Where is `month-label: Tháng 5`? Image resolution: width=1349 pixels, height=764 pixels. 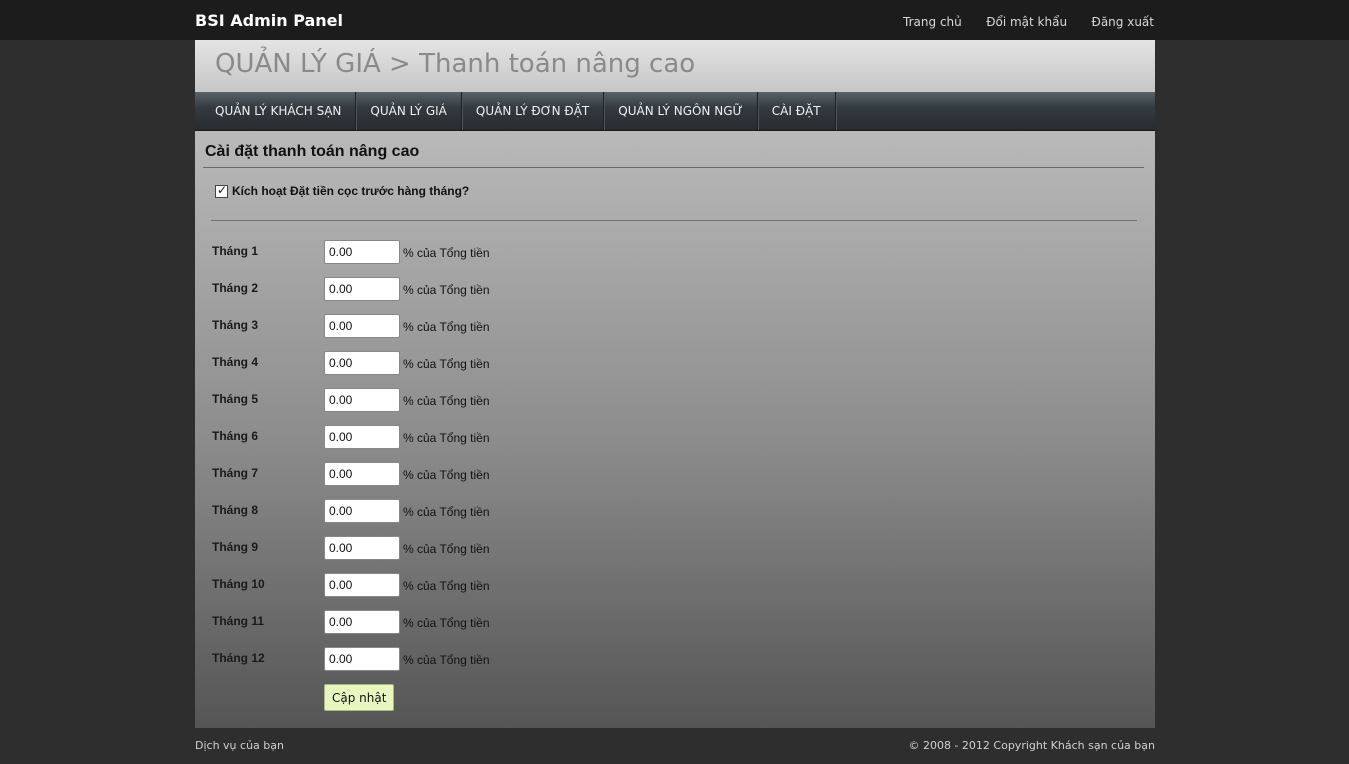
month-label: Tháng 5 is located at coordinates (235, 399).